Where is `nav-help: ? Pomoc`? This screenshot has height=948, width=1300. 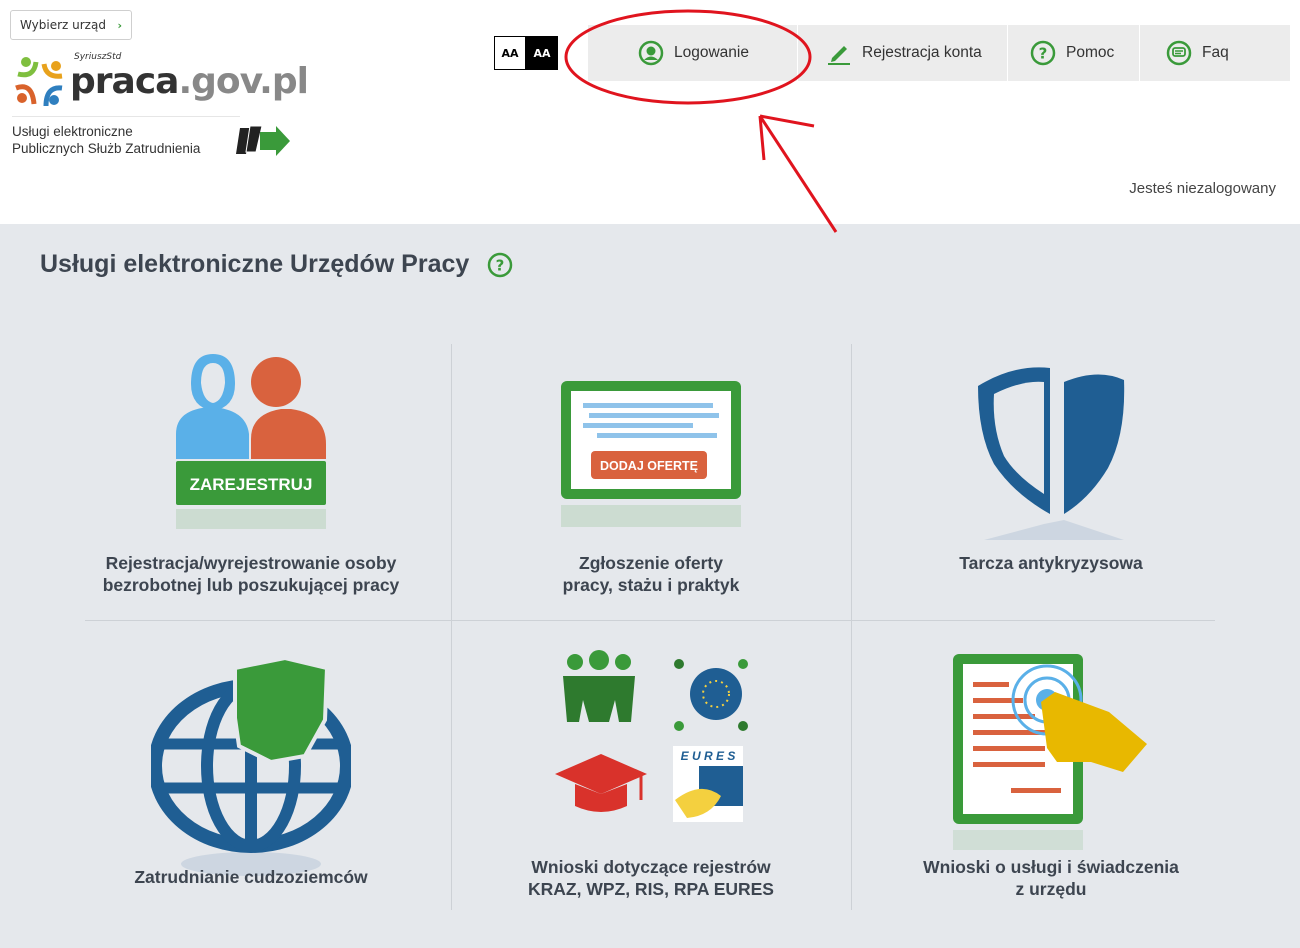 nav-help: ? Pomoc is located at coordinates (1074, 53).